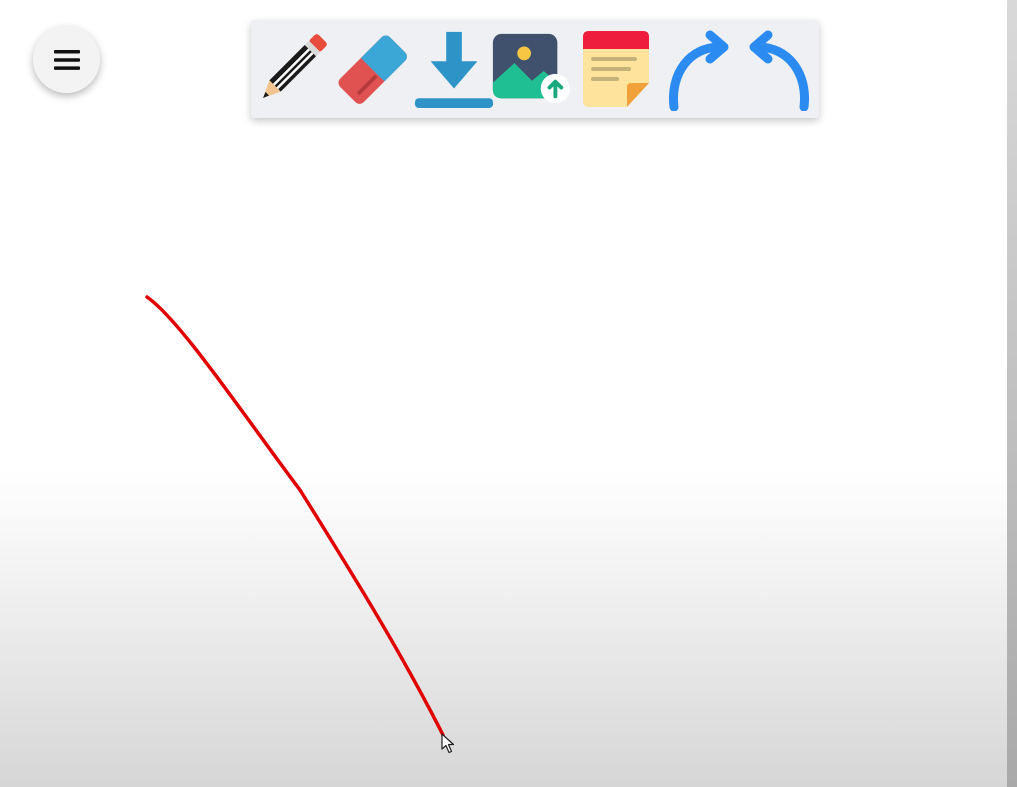 This screenshot has width=1017, height=787. I want to click on eraser-icon, so click(372, 69).